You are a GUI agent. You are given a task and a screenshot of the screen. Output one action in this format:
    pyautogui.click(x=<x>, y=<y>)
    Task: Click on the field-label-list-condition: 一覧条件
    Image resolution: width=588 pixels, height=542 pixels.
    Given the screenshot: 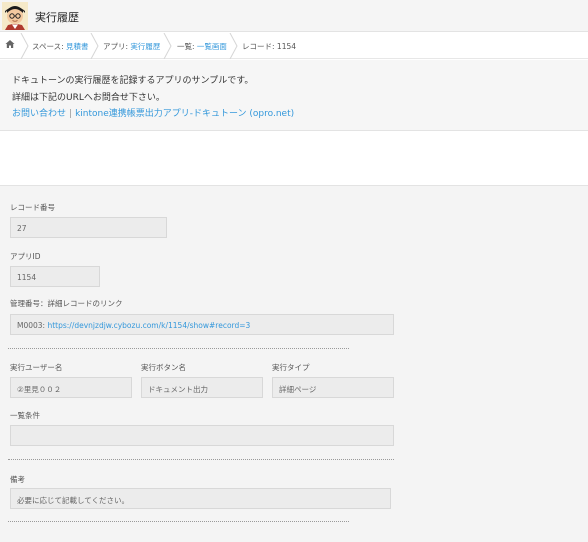 What is the action you would take?
    pyautogui.click(x=25, y=415)
    